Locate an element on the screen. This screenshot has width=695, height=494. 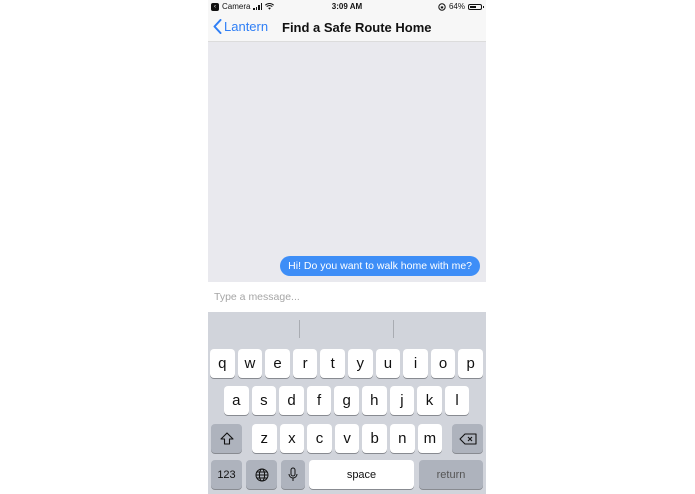
microphone-icon is located at coordinates (293, 474).